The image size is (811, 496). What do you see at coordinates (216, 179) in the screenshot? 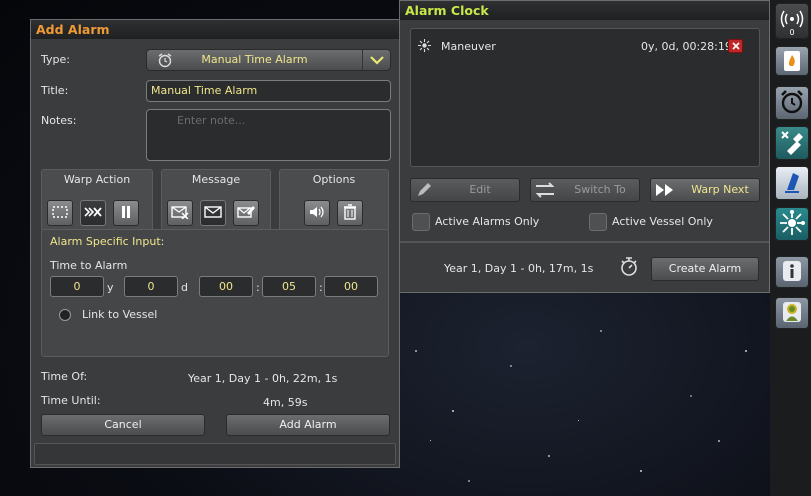
I see `message-label: Message` at bounding box center [216, 179].